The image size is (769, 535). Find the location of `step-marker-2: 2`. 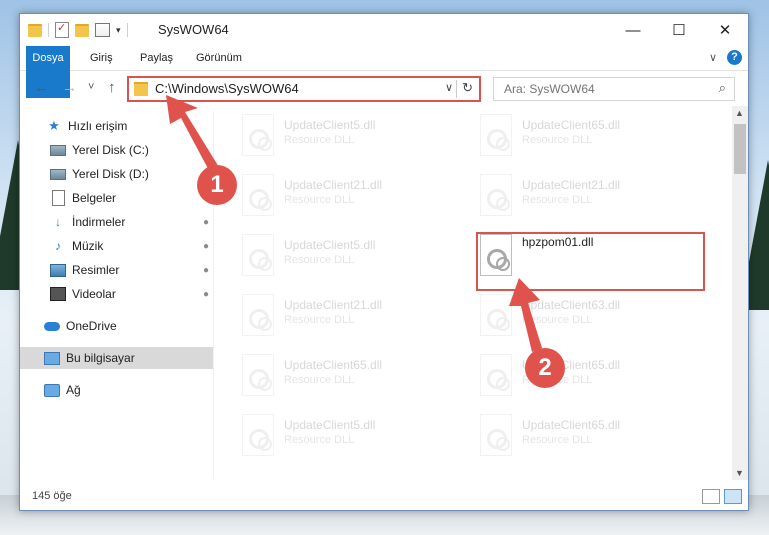

step-marker-2: 2 is located at coordinates (545, 368).